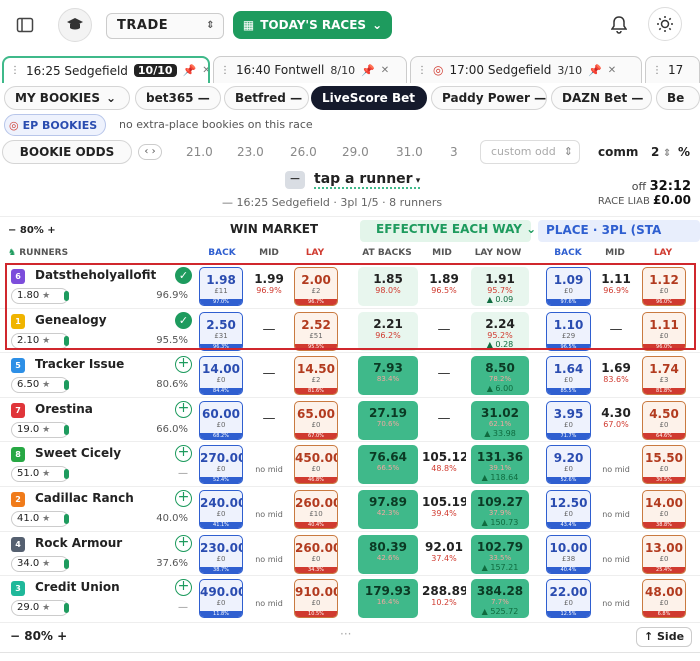 Image resolution: width=700 pixels, height=661 pixels. What do you see at coordinates (664, 509) in the screenshot?
I see `place-lay-cell: 14.00 £0 38.8%` at bounding box center [664, 509].